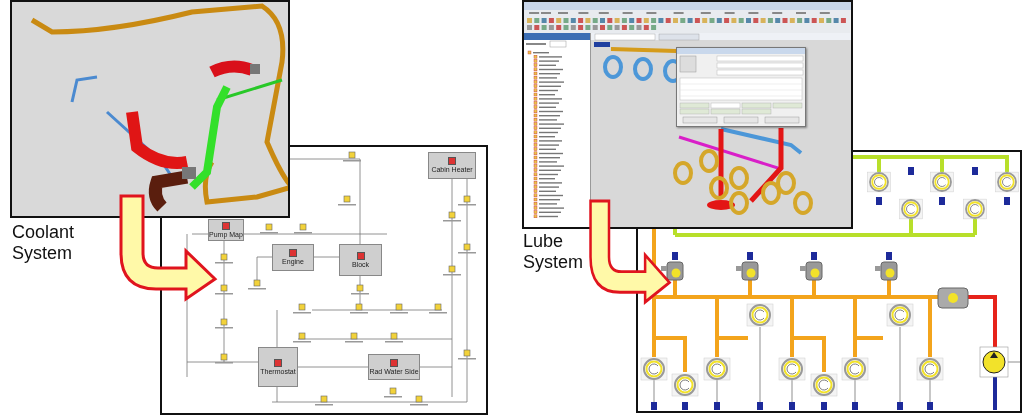  What do you see at coordinates (553, 252) in the screenshot?
I see `system-caption: Lube System` at bounding box center [553, 252].